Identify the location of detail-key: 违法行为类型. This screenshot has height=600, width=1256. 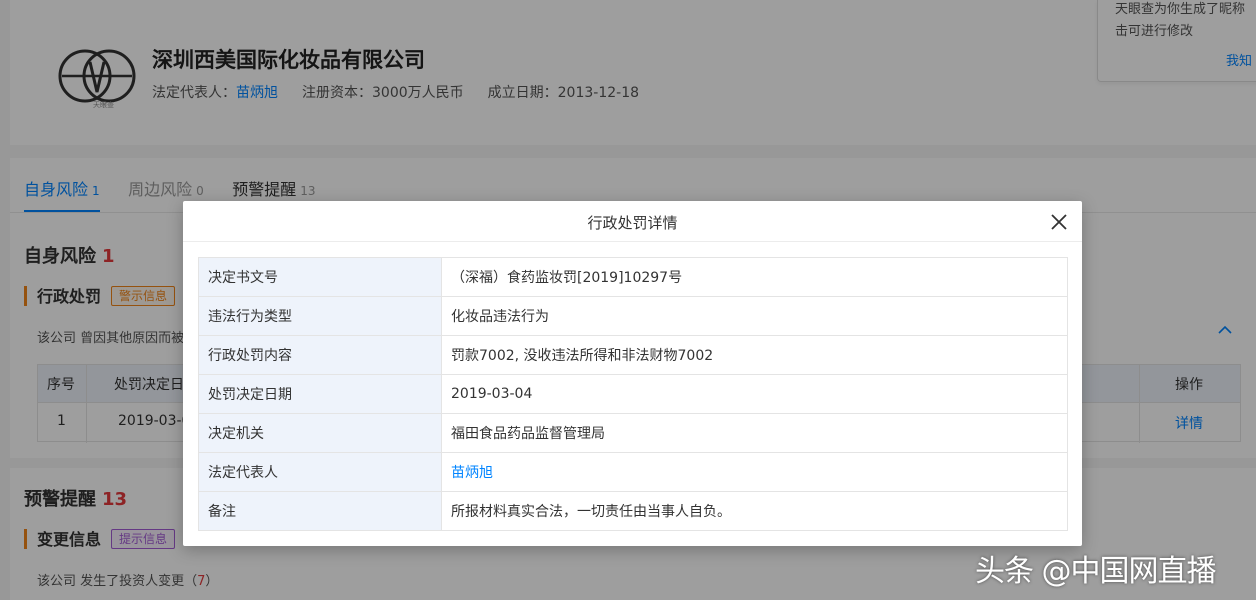
(320, 316).